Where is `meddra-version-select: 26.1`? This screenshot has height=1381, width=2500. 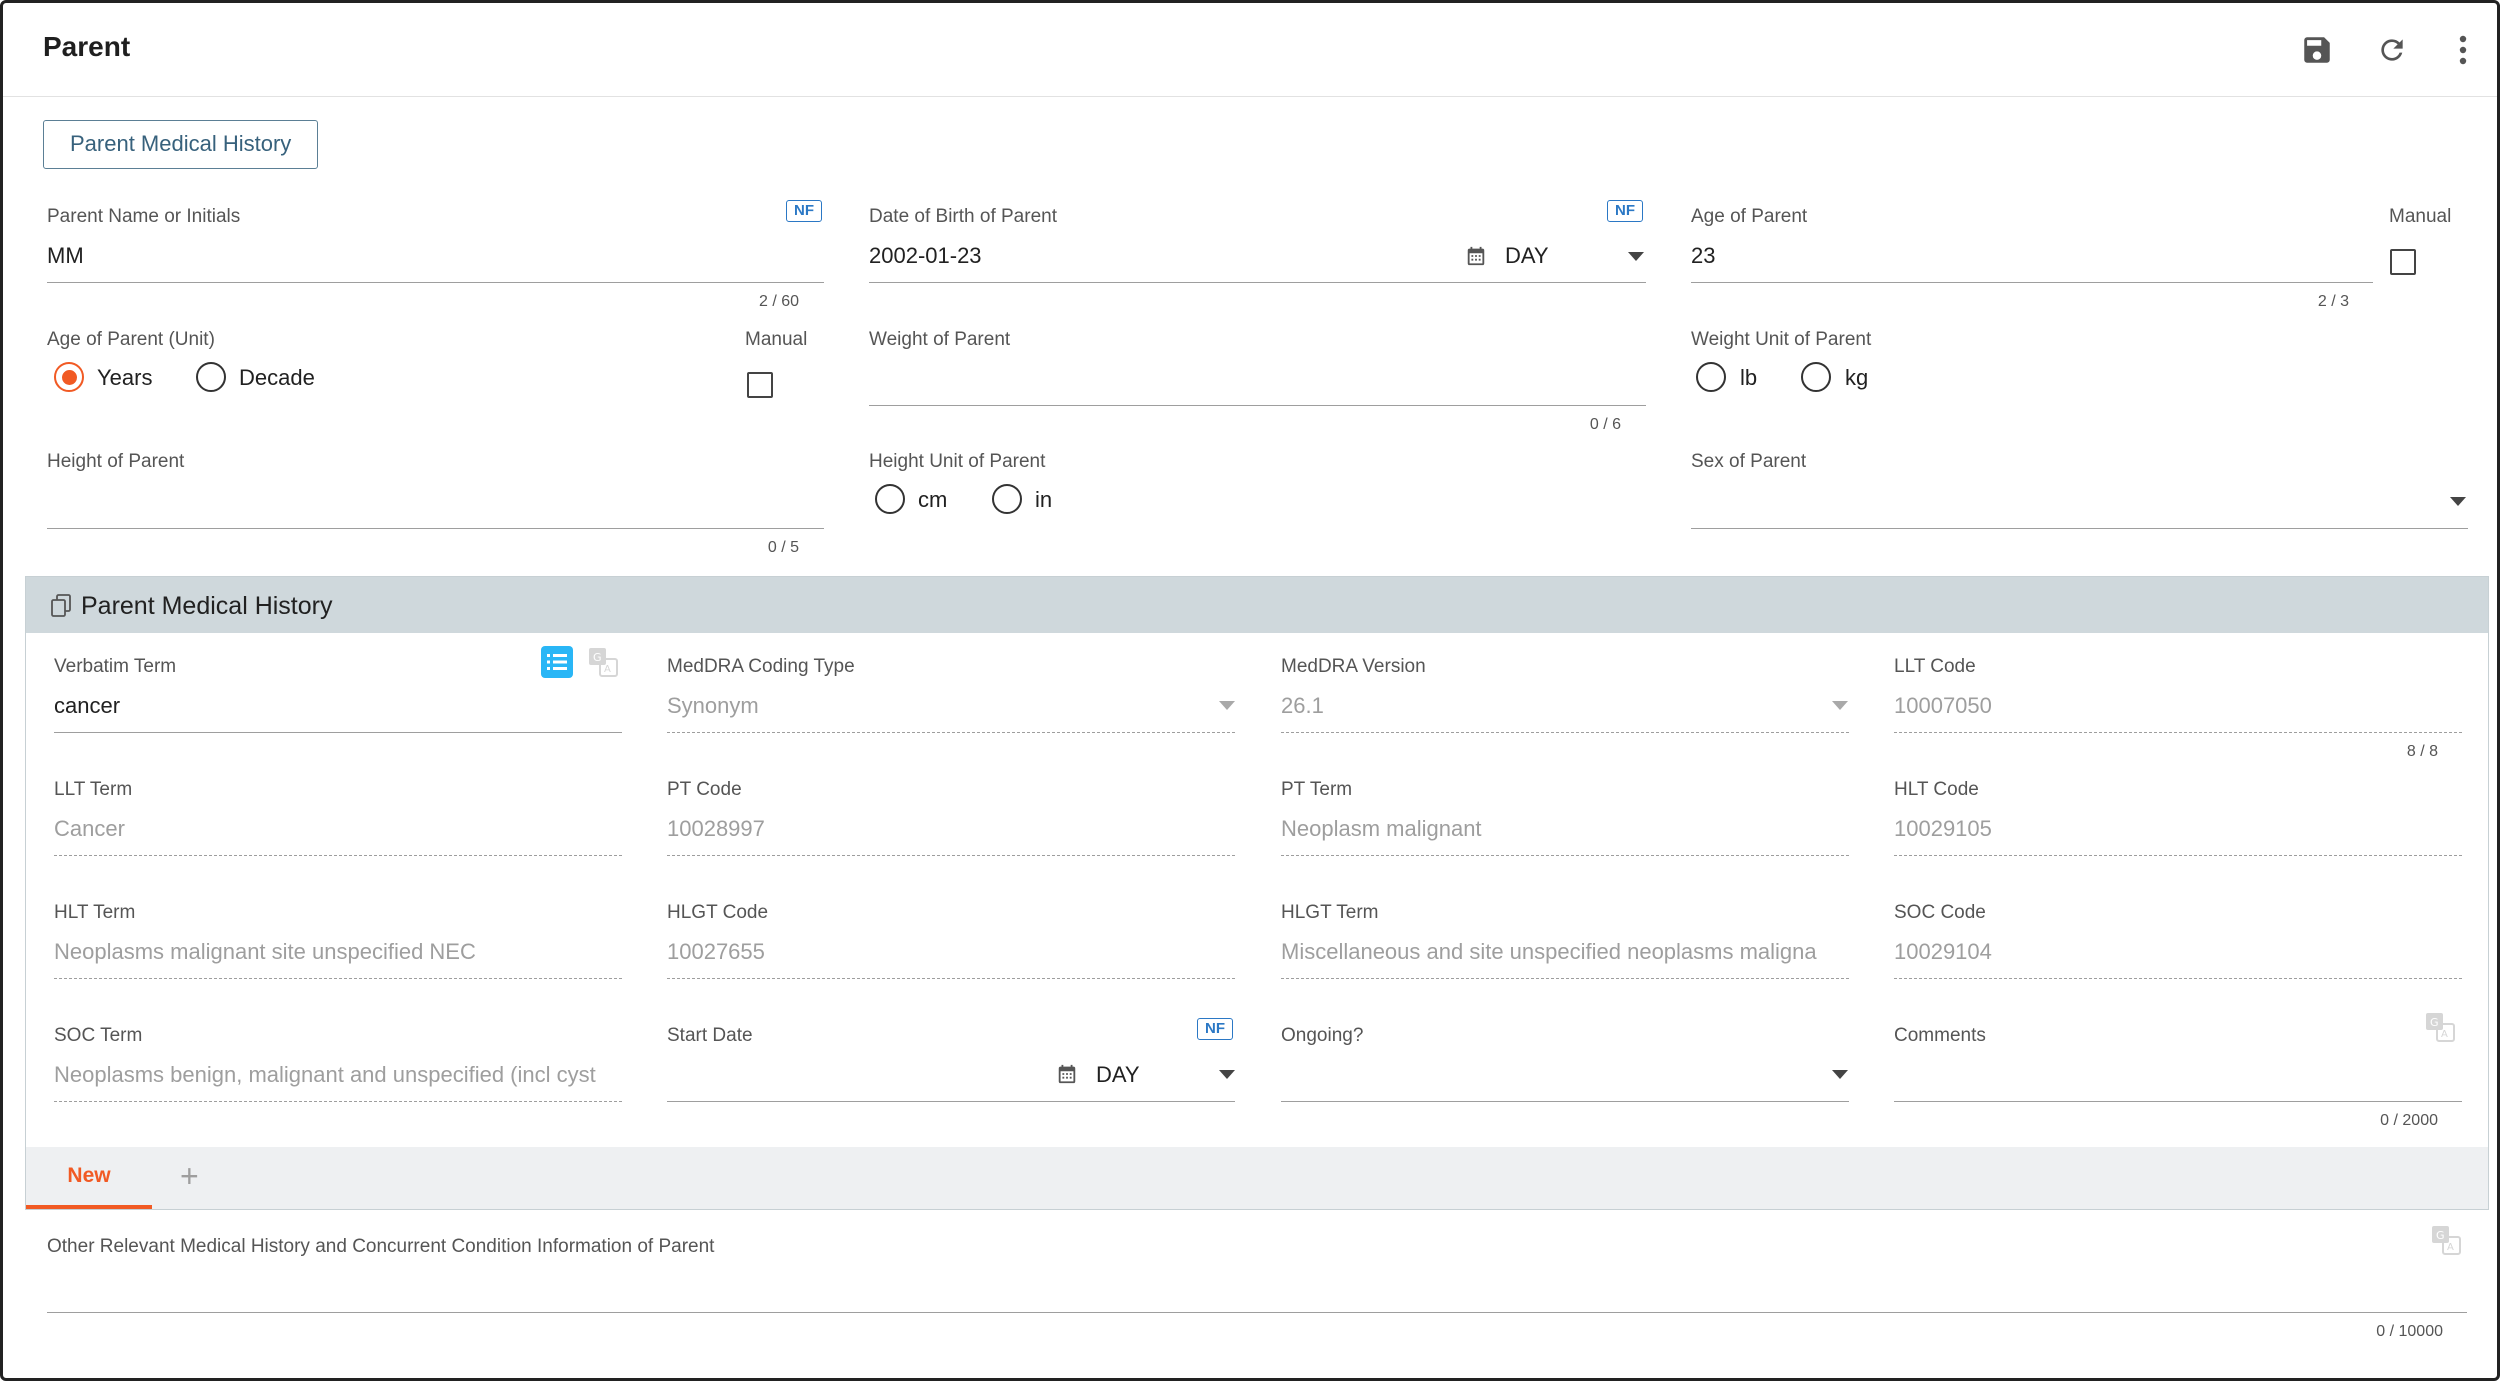
meddra-version-select: 26.1 is located at coordinates (1302, 705).